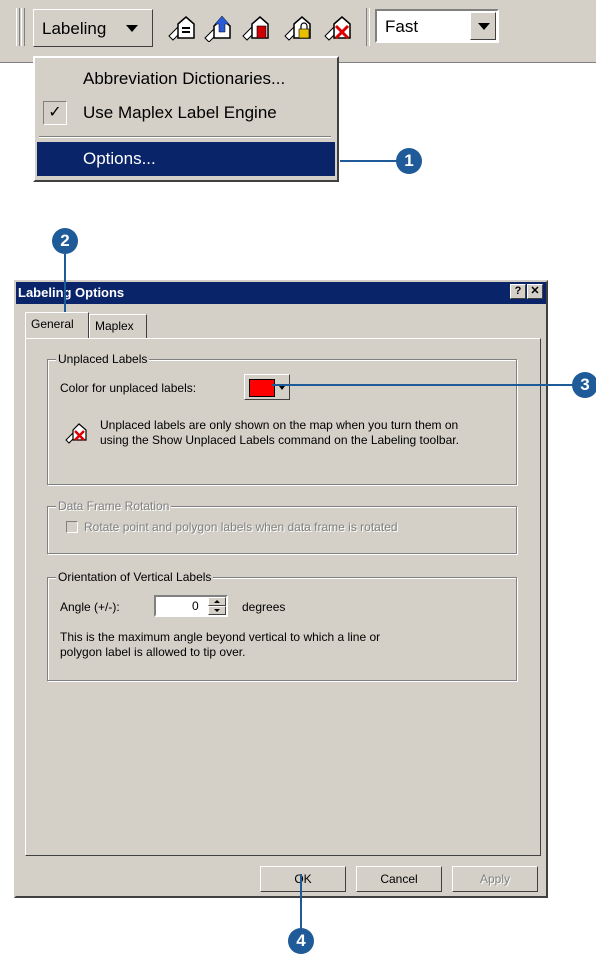 This screenshot has height=955, width=596. Describe the element at coordinates (297, 27) in the screenshot. I see `lock-labels-icon` at that location.